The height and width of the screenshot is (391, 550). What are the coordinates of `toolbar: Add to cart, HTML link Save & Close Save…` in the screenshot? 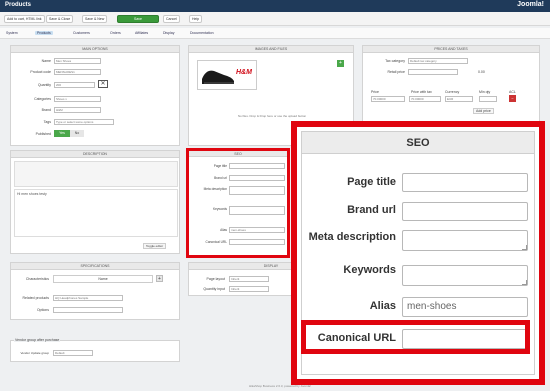 It's located at (275, 19).